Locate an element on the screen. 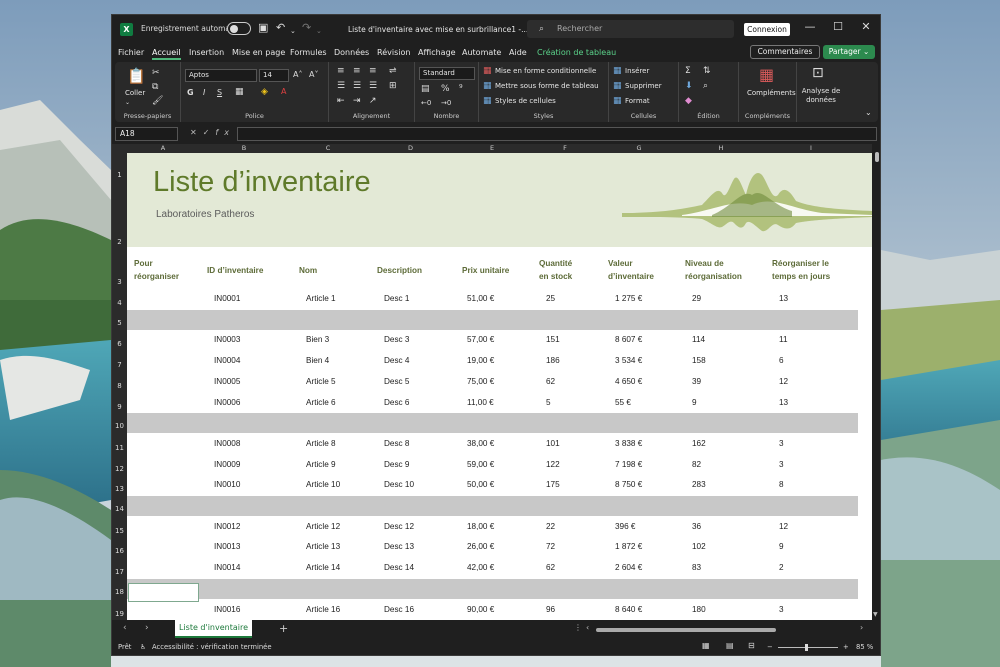 The image size is (1000, 667). cell-quantity: 122 is located at coordinates (553, 464).